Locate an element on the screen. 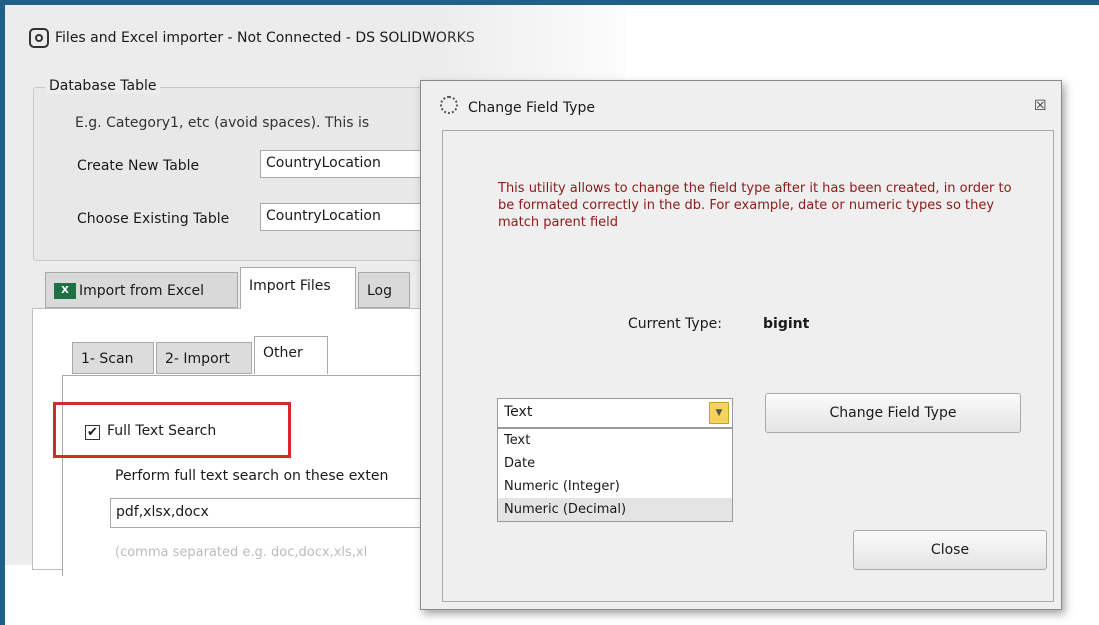 The width and height of the screenshot is (1099, 625). subtab-label: Other is located at coordinates (283, 353).